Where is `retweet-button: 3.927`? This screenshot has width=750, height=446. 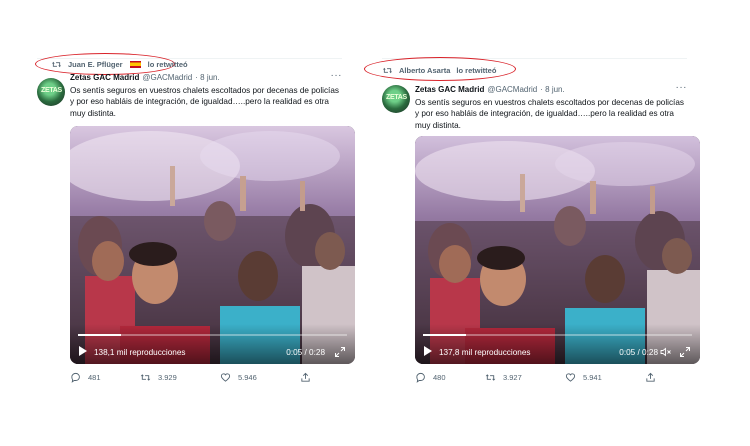 retweet-button: 3.927 is located at coordinates (503, 377).